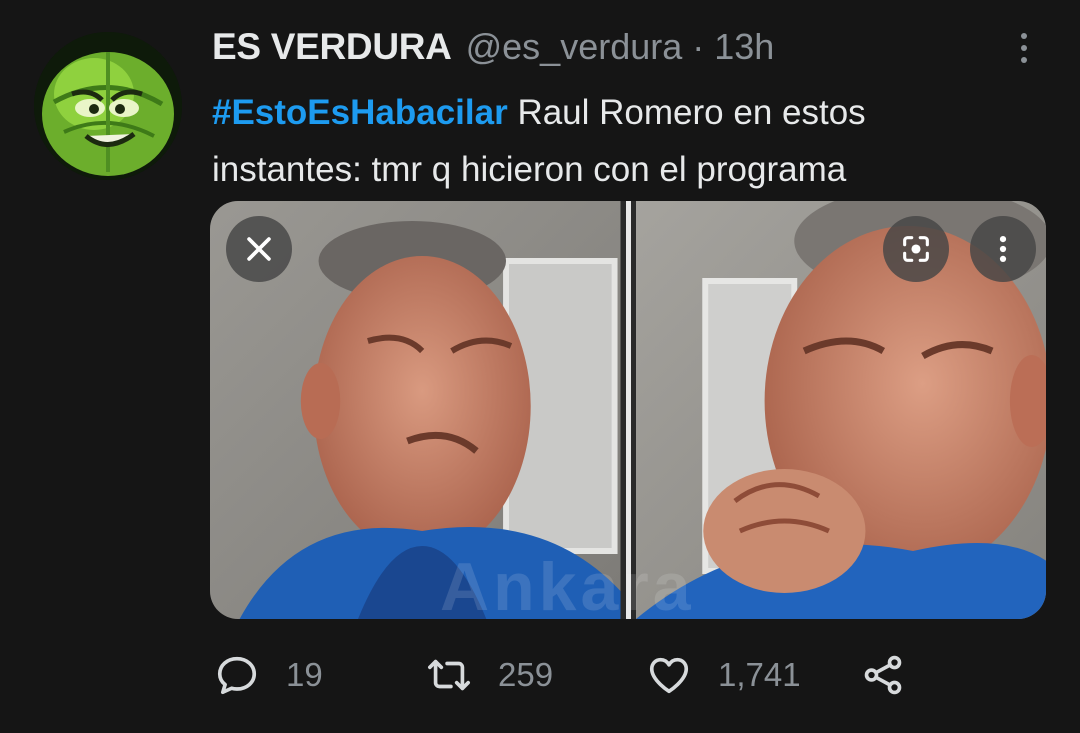 The image size is (1080, 733). What do you see at coordinates (744, 47) in the screenshot?
I see `timestamp: 13h` at bounding box center [744, 47].